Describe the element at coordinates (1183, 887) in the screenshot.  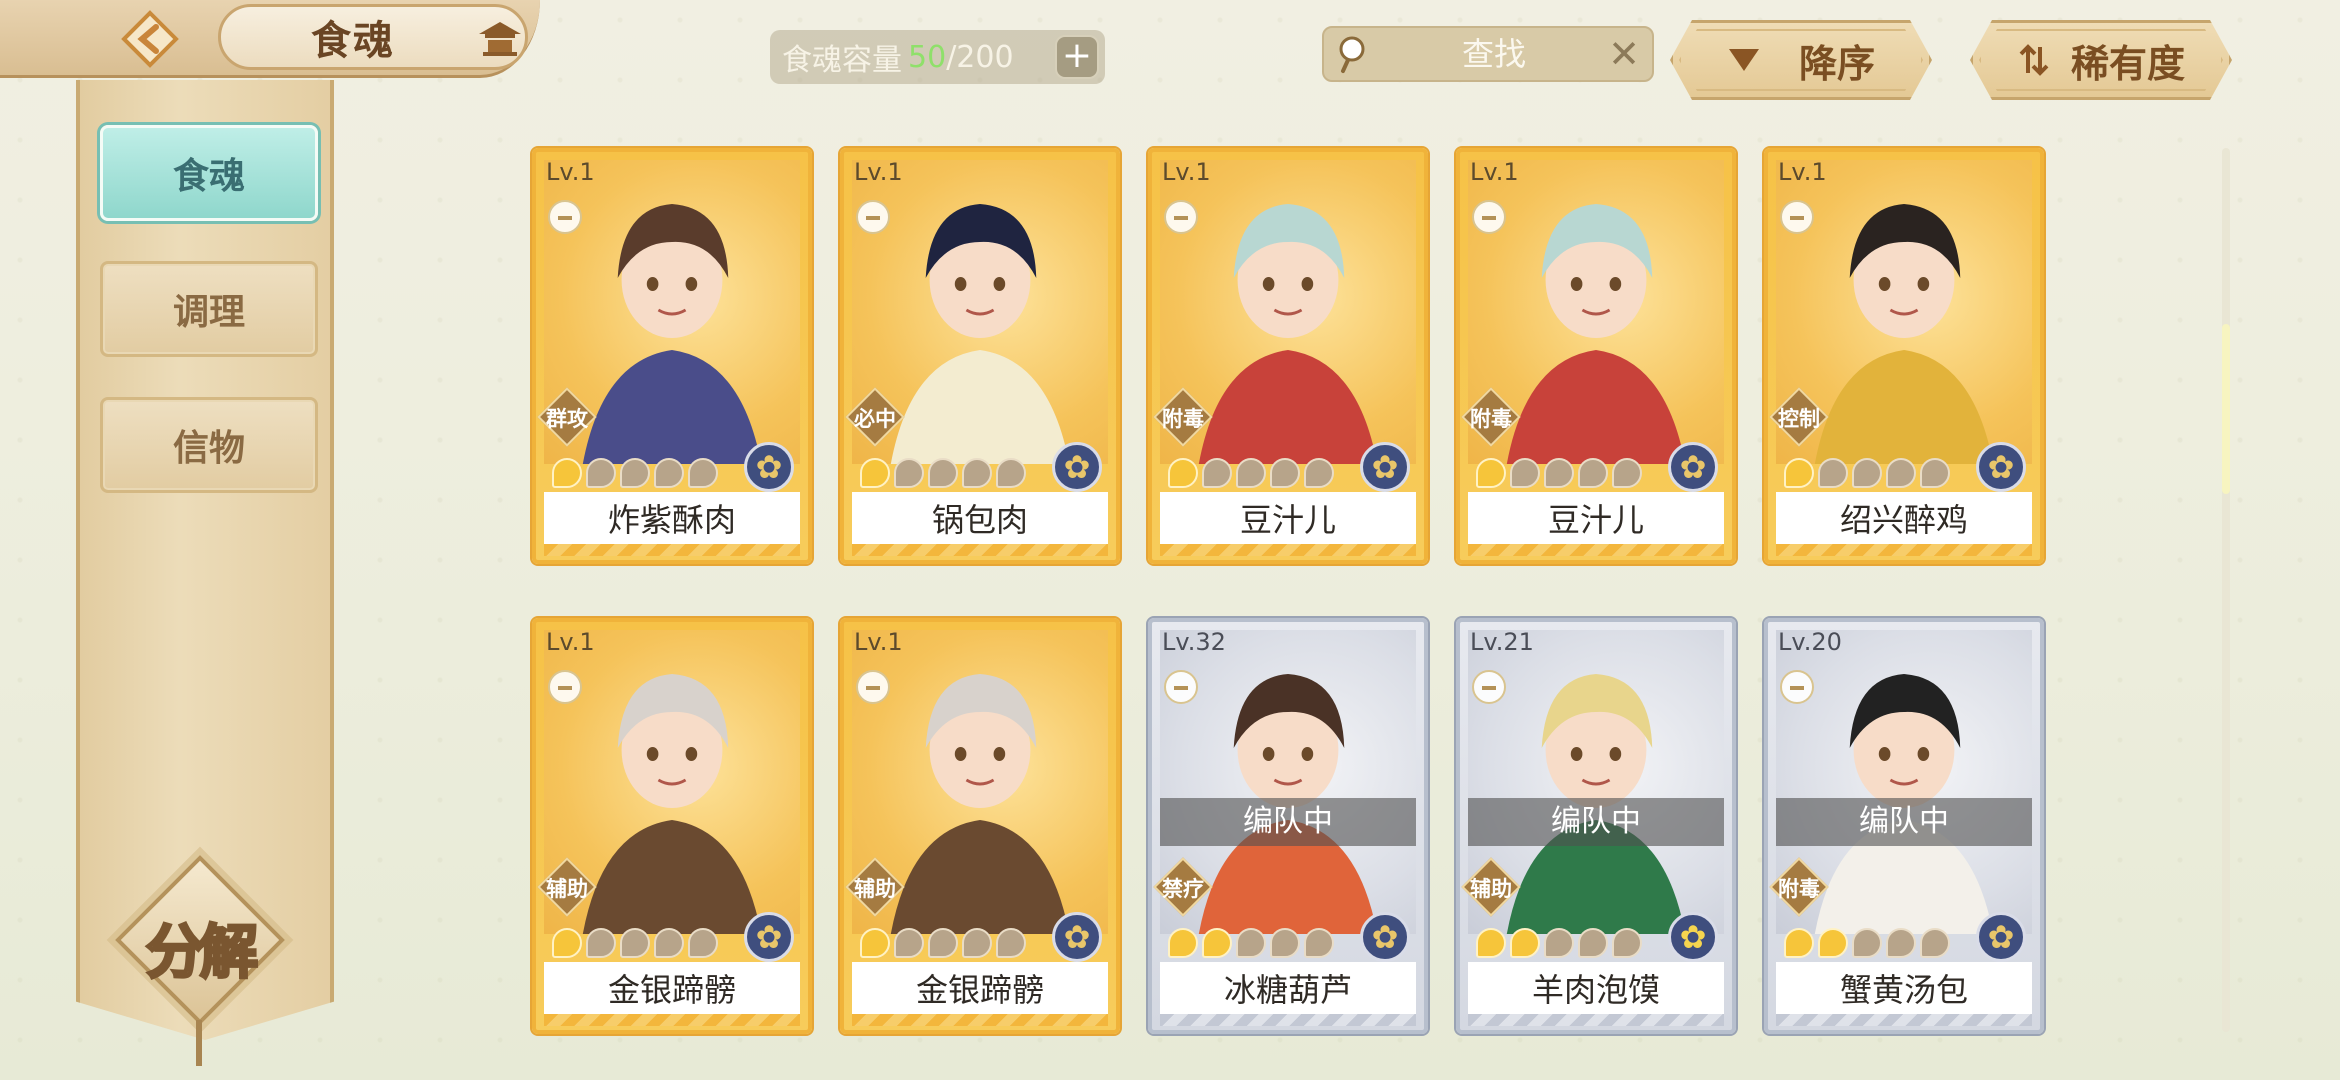
I see `role-badge: 禁疗` at that location.